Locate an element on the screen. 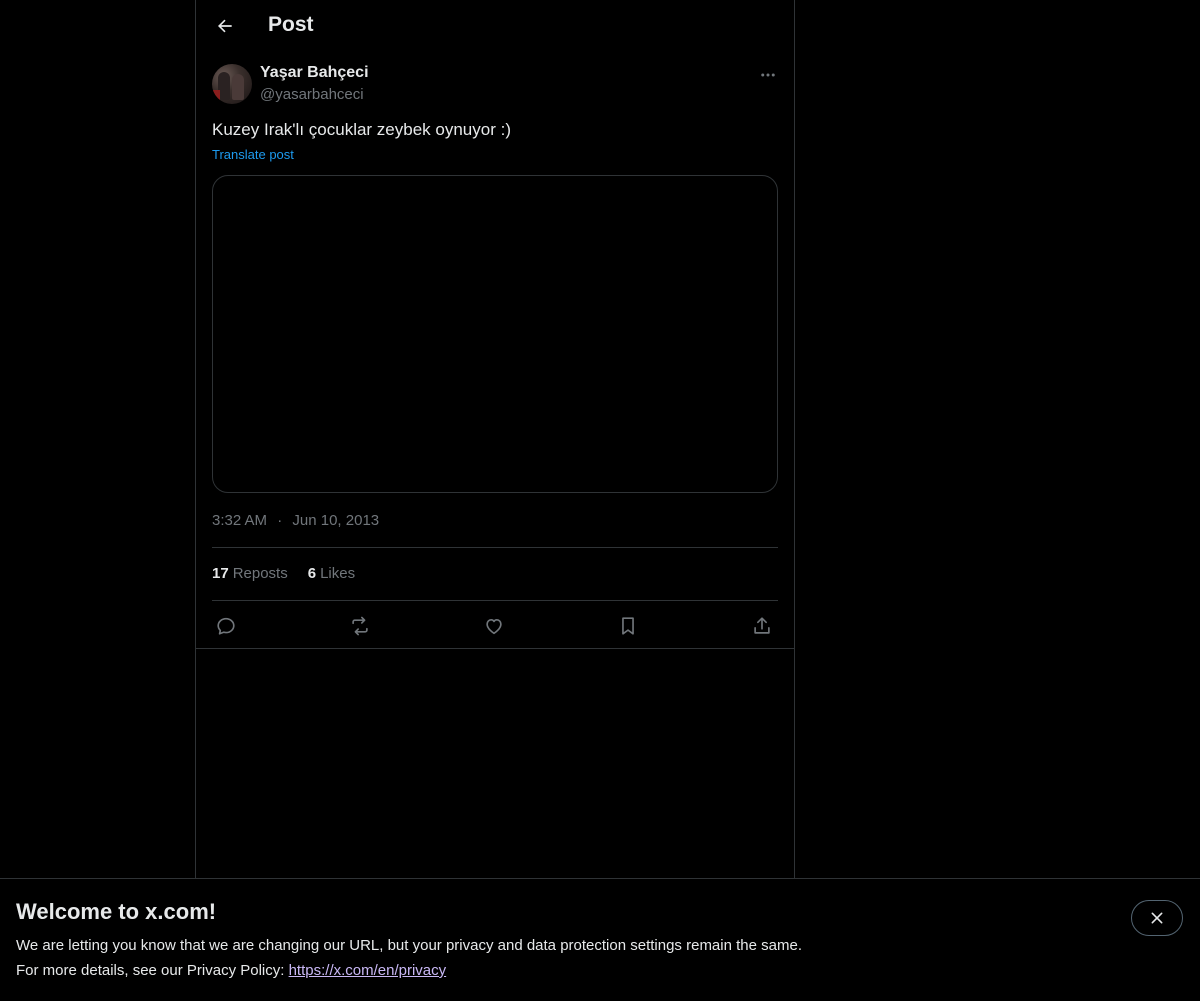 The width and height of the screenshot is (1200, 1001). arrow-left-icon is located at coordinates (225, 26).